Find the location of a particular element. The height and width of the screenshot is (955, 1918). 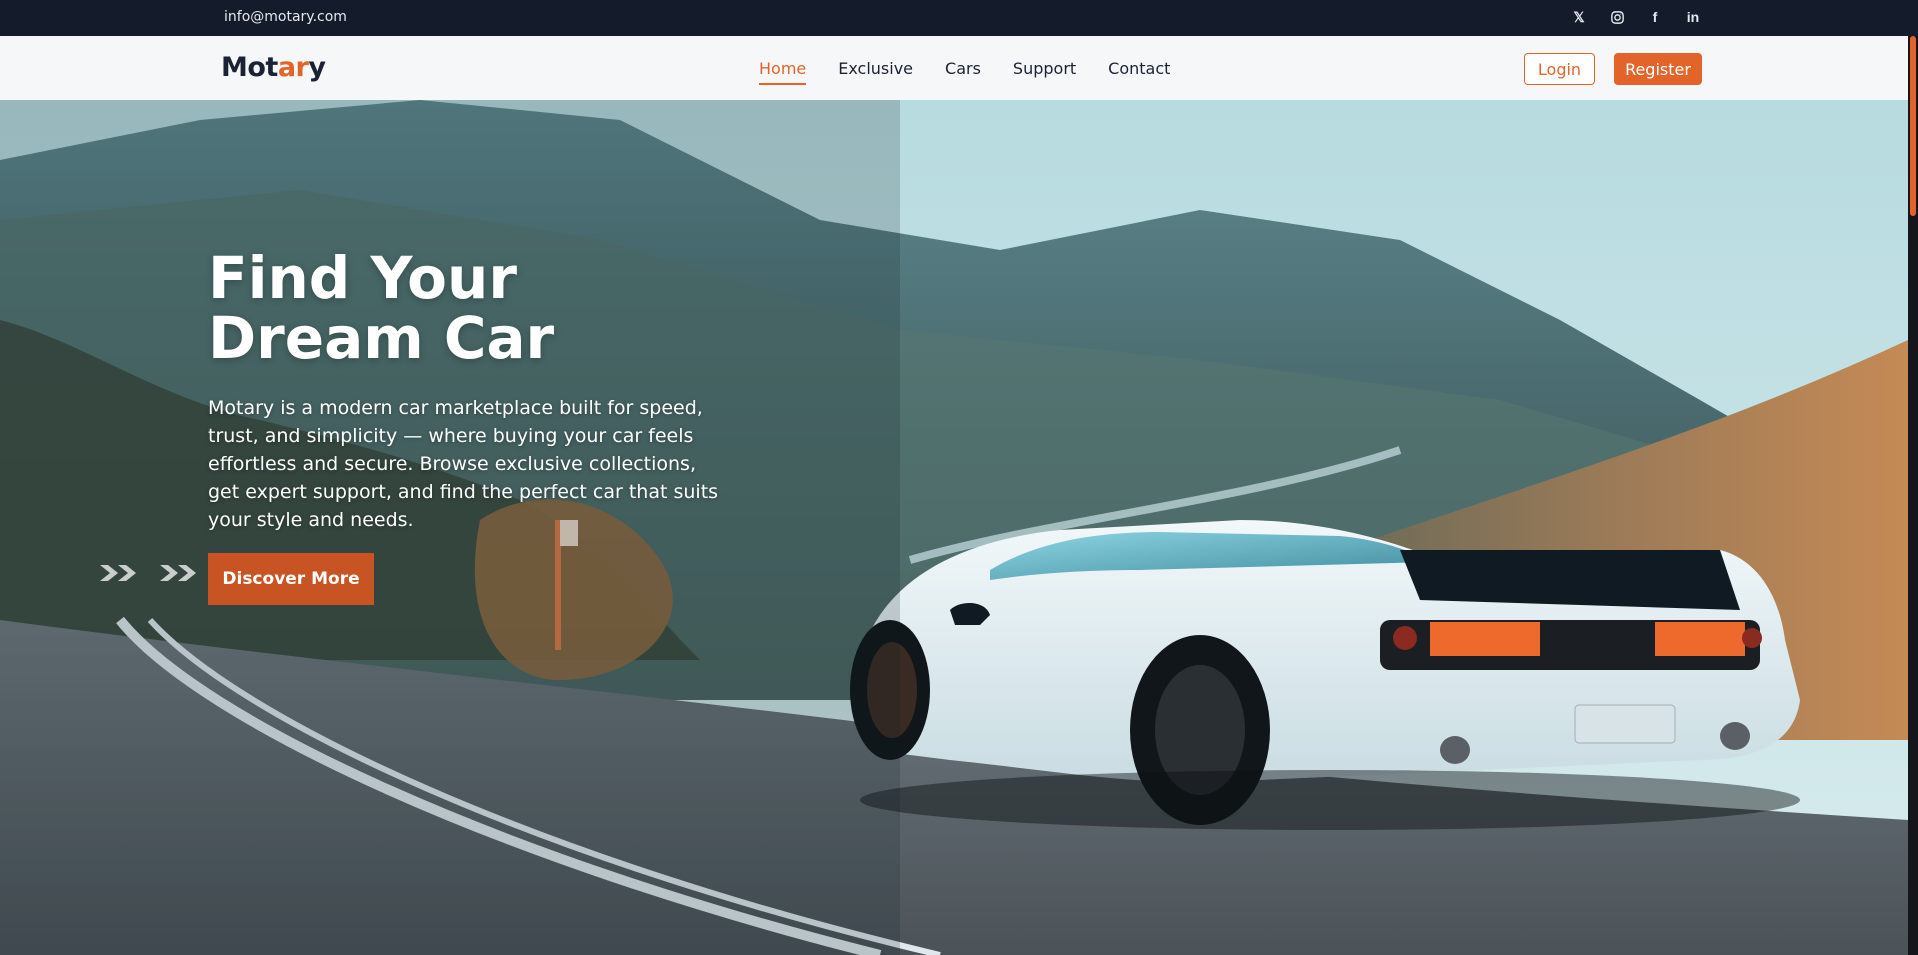

facebook-icon: f is located at coordinates (1655, 17).